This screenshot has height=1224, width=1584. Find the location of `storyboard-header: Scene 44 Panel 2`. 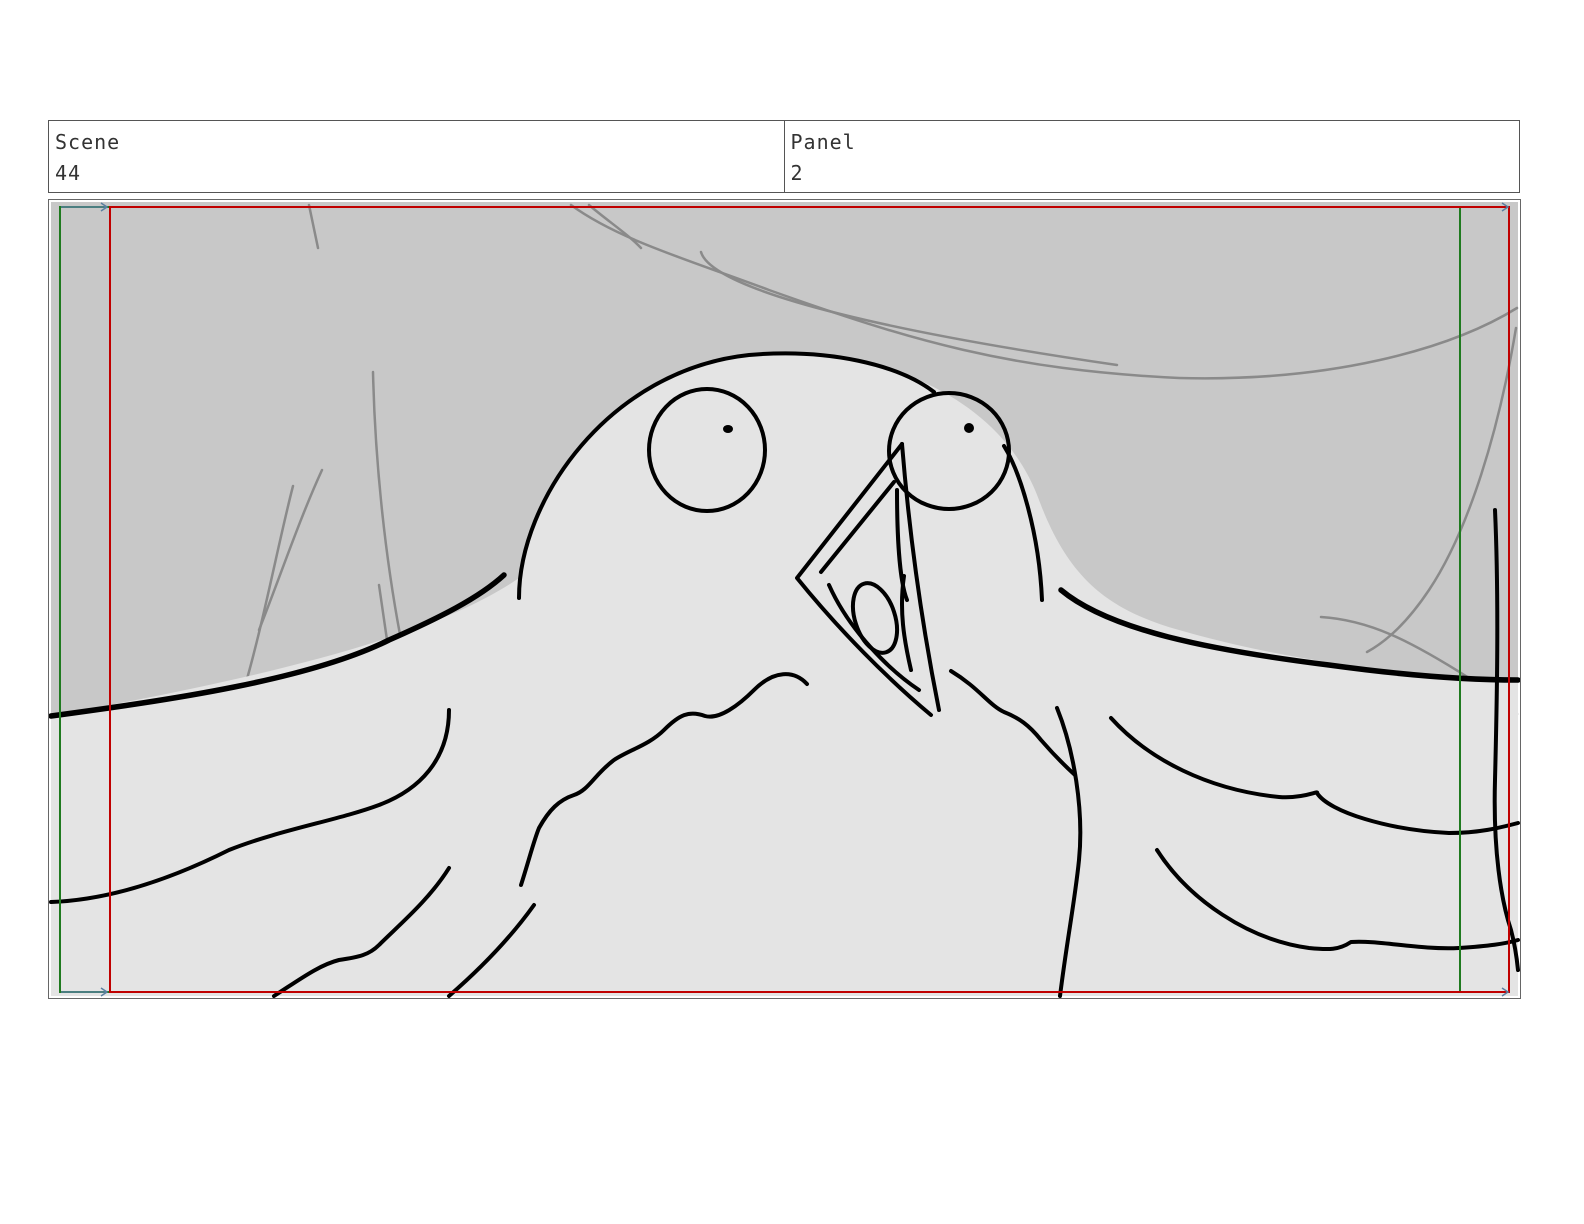

storyboard-header: Scene 44 Panel 2 is located at coordinates (784, 156).